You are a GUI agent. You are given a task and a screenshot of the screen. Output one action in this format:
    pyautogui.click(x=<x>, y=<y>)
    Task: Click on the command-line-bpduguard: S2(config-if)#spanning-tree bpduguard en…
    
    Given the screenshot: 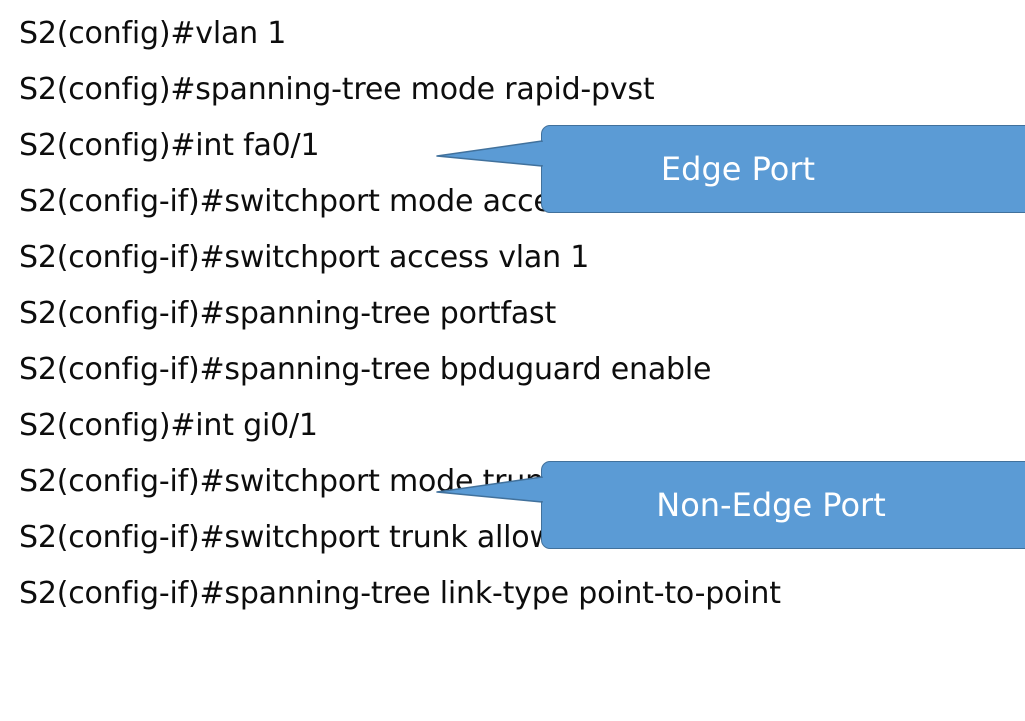 What is the action you would take?
    pyautogui.click(x=365, y=369)
    